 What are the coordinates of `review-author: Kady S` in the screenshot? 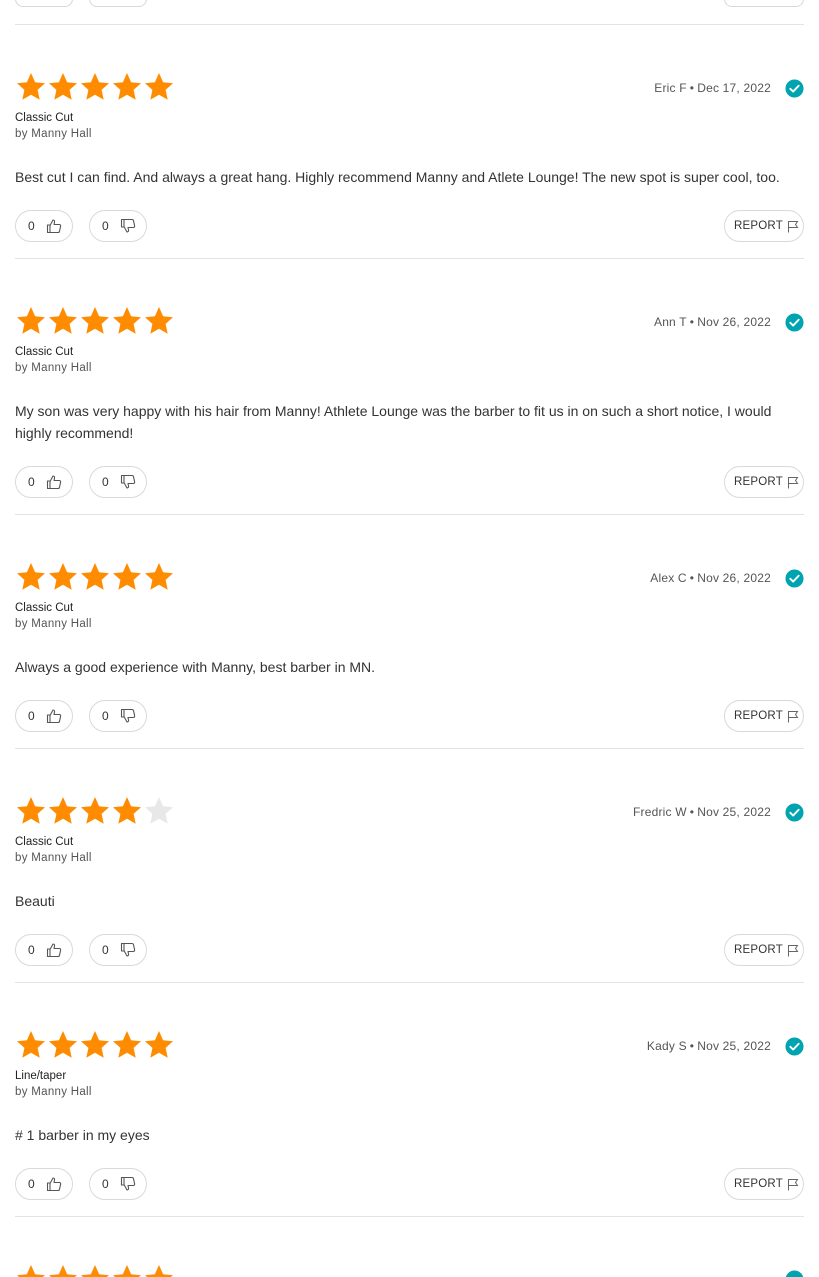 It's located at (666, 1046).